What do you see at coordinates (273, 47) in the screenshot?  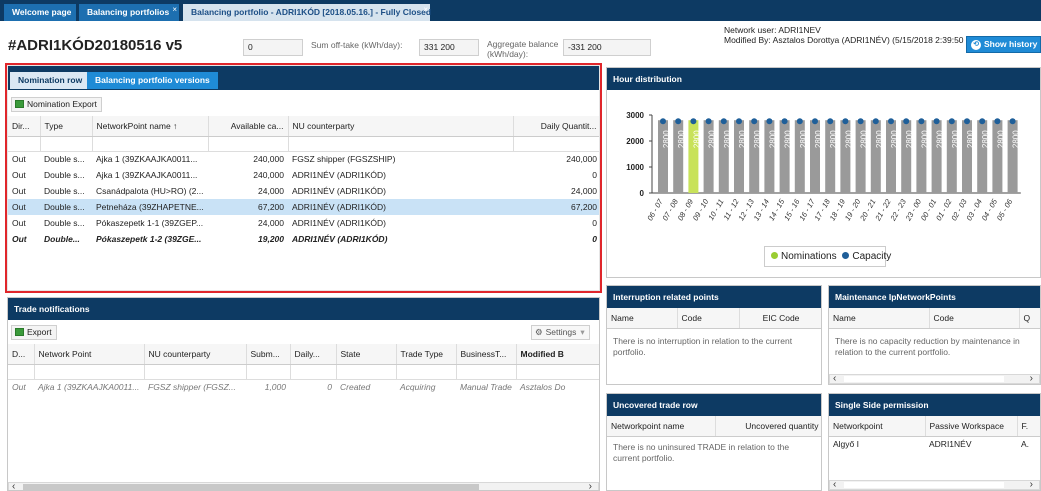 I see `version-field: 0` at bounding box center [273, 47].